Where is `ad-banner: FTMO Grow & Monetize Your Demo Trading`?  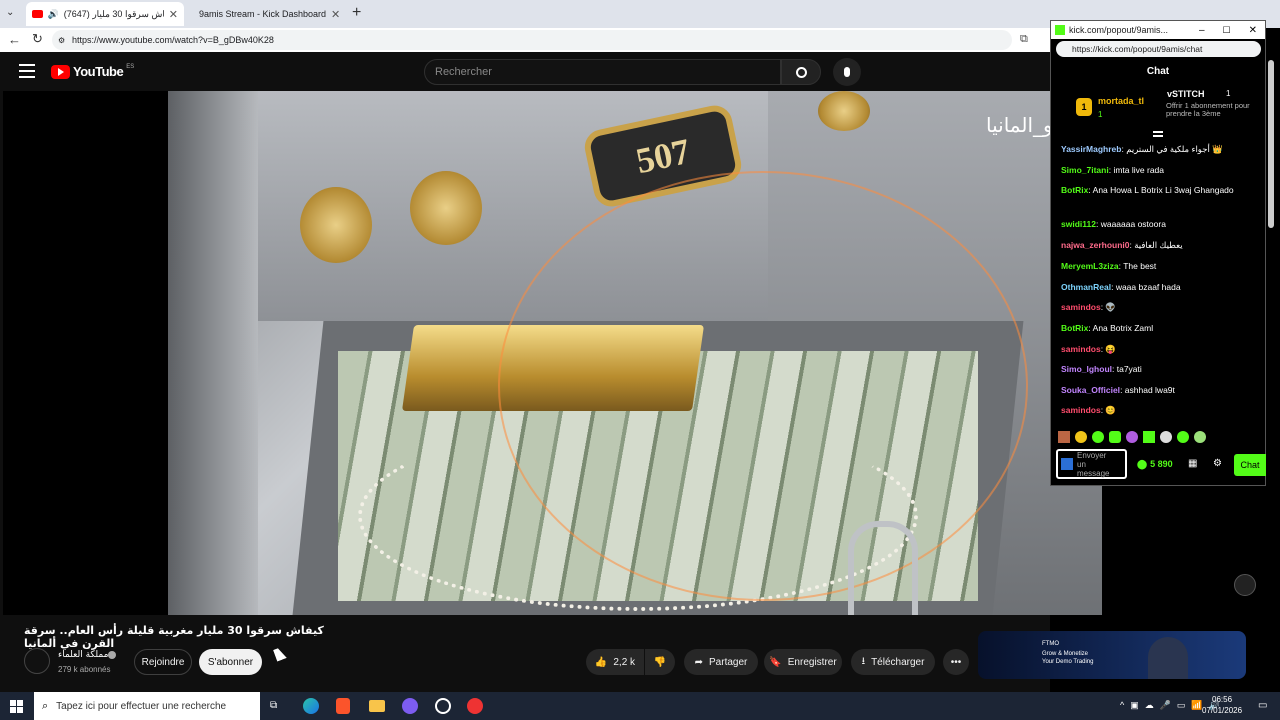 ad-banner: FTMO Grow & Monetize Your Demo Trading is located at coordinates (1112, 655).